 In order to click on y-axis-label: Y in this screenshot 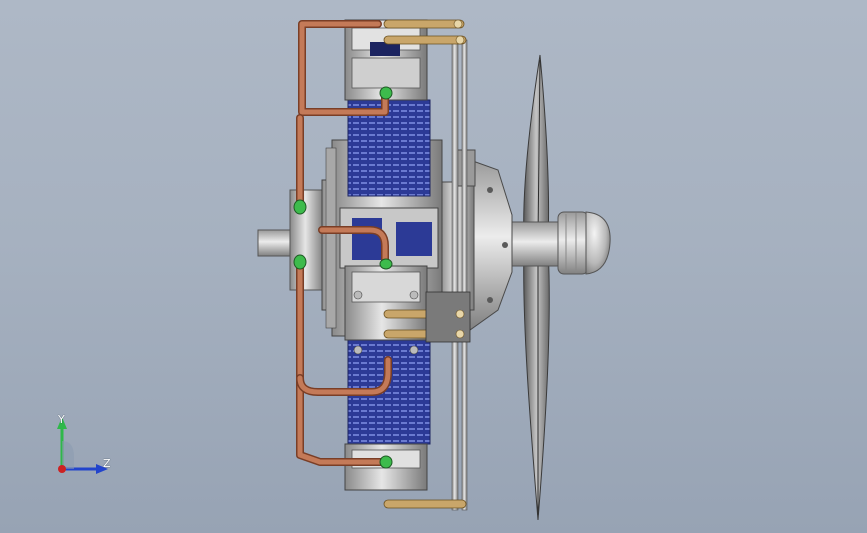, I will do `click(61, 419)`.